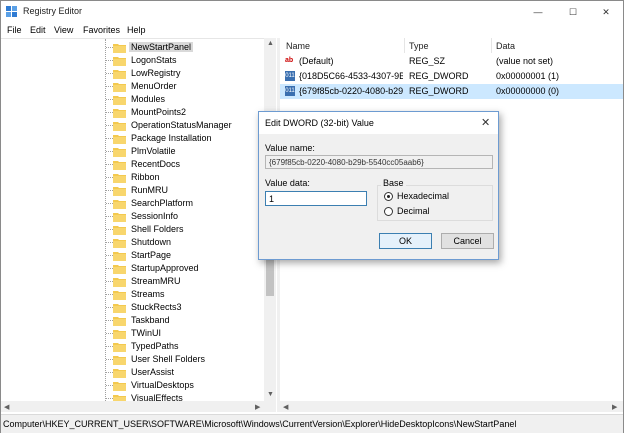  What do you see at coordinates (136, 30) in the screenshot?
I see `menu-help: Help` at bounding box center [136, 30].